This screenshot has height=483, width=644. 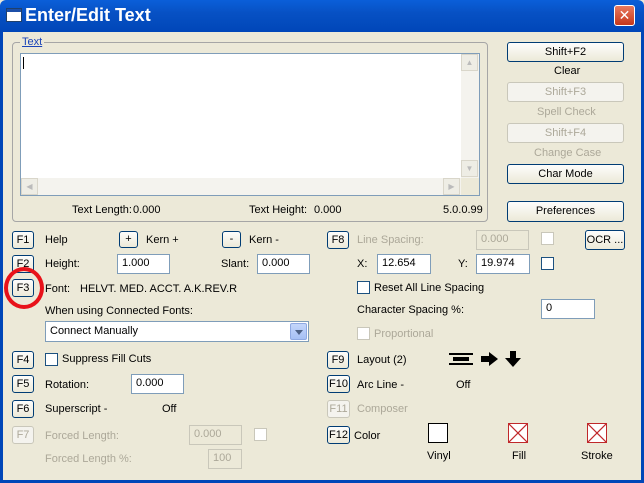 What do you see at coordinates (51, 359) in the screenshot?
I see `suppress-fill-cuts-checkbox` at bounding box center [51, 359].